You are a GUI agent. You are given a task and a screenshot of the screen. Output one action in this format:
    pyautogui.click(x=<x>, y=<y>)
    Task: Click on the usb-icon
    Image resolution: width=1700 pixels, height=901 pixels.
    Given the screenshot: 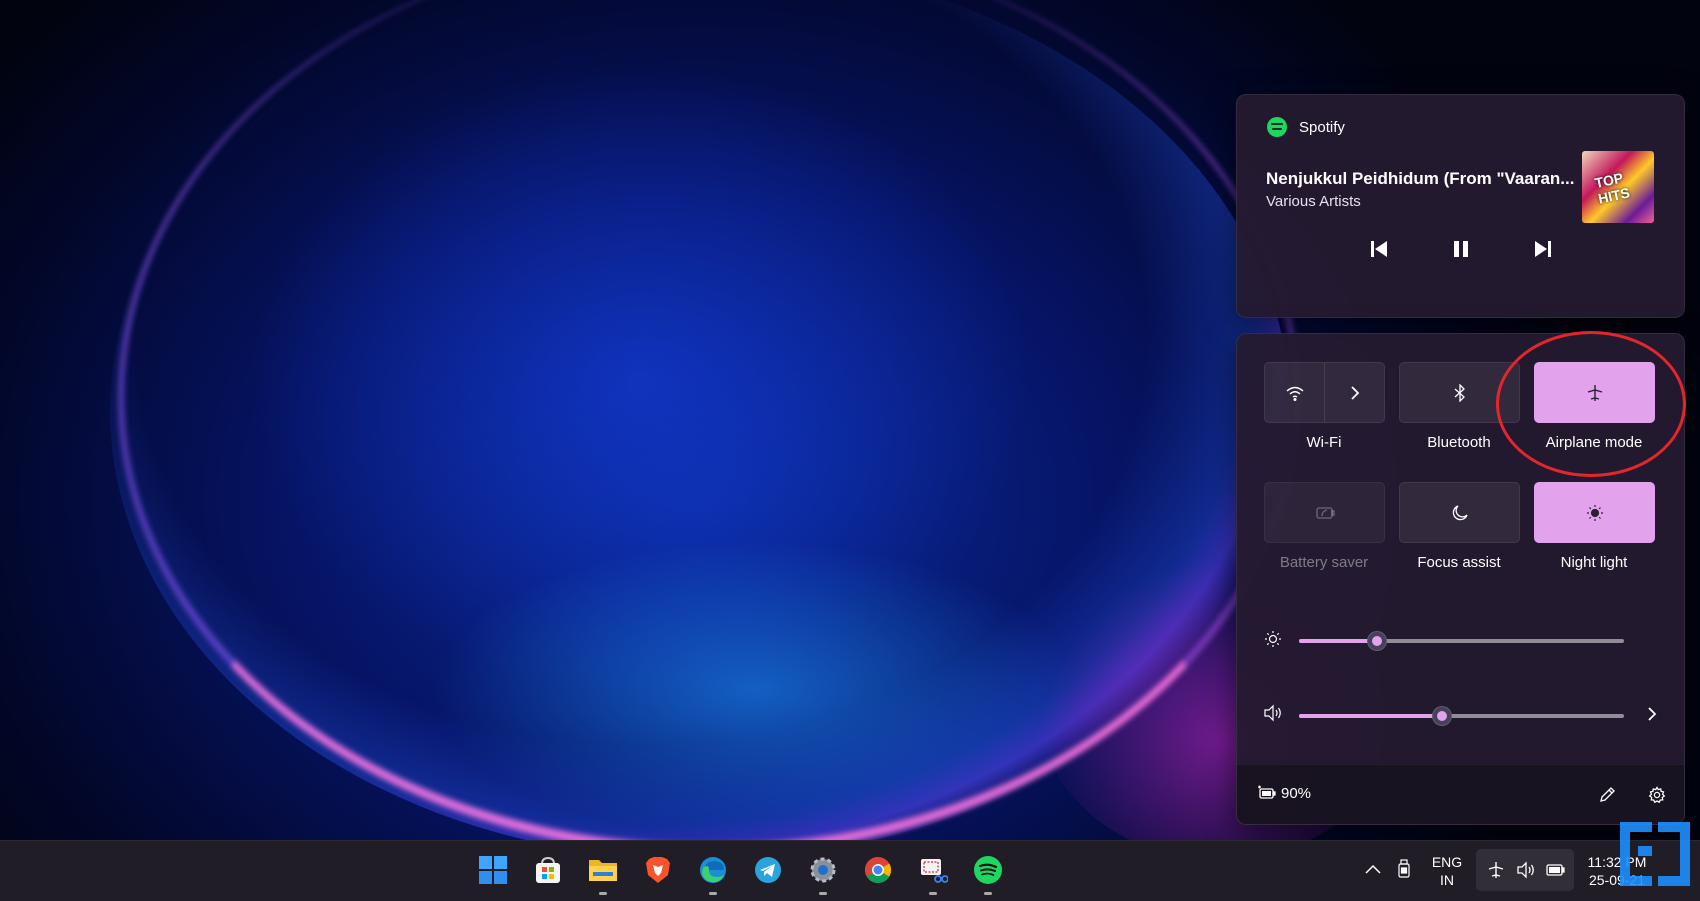 What is the action you would take?
    pyautogui.click(x=1404, y=868)
    